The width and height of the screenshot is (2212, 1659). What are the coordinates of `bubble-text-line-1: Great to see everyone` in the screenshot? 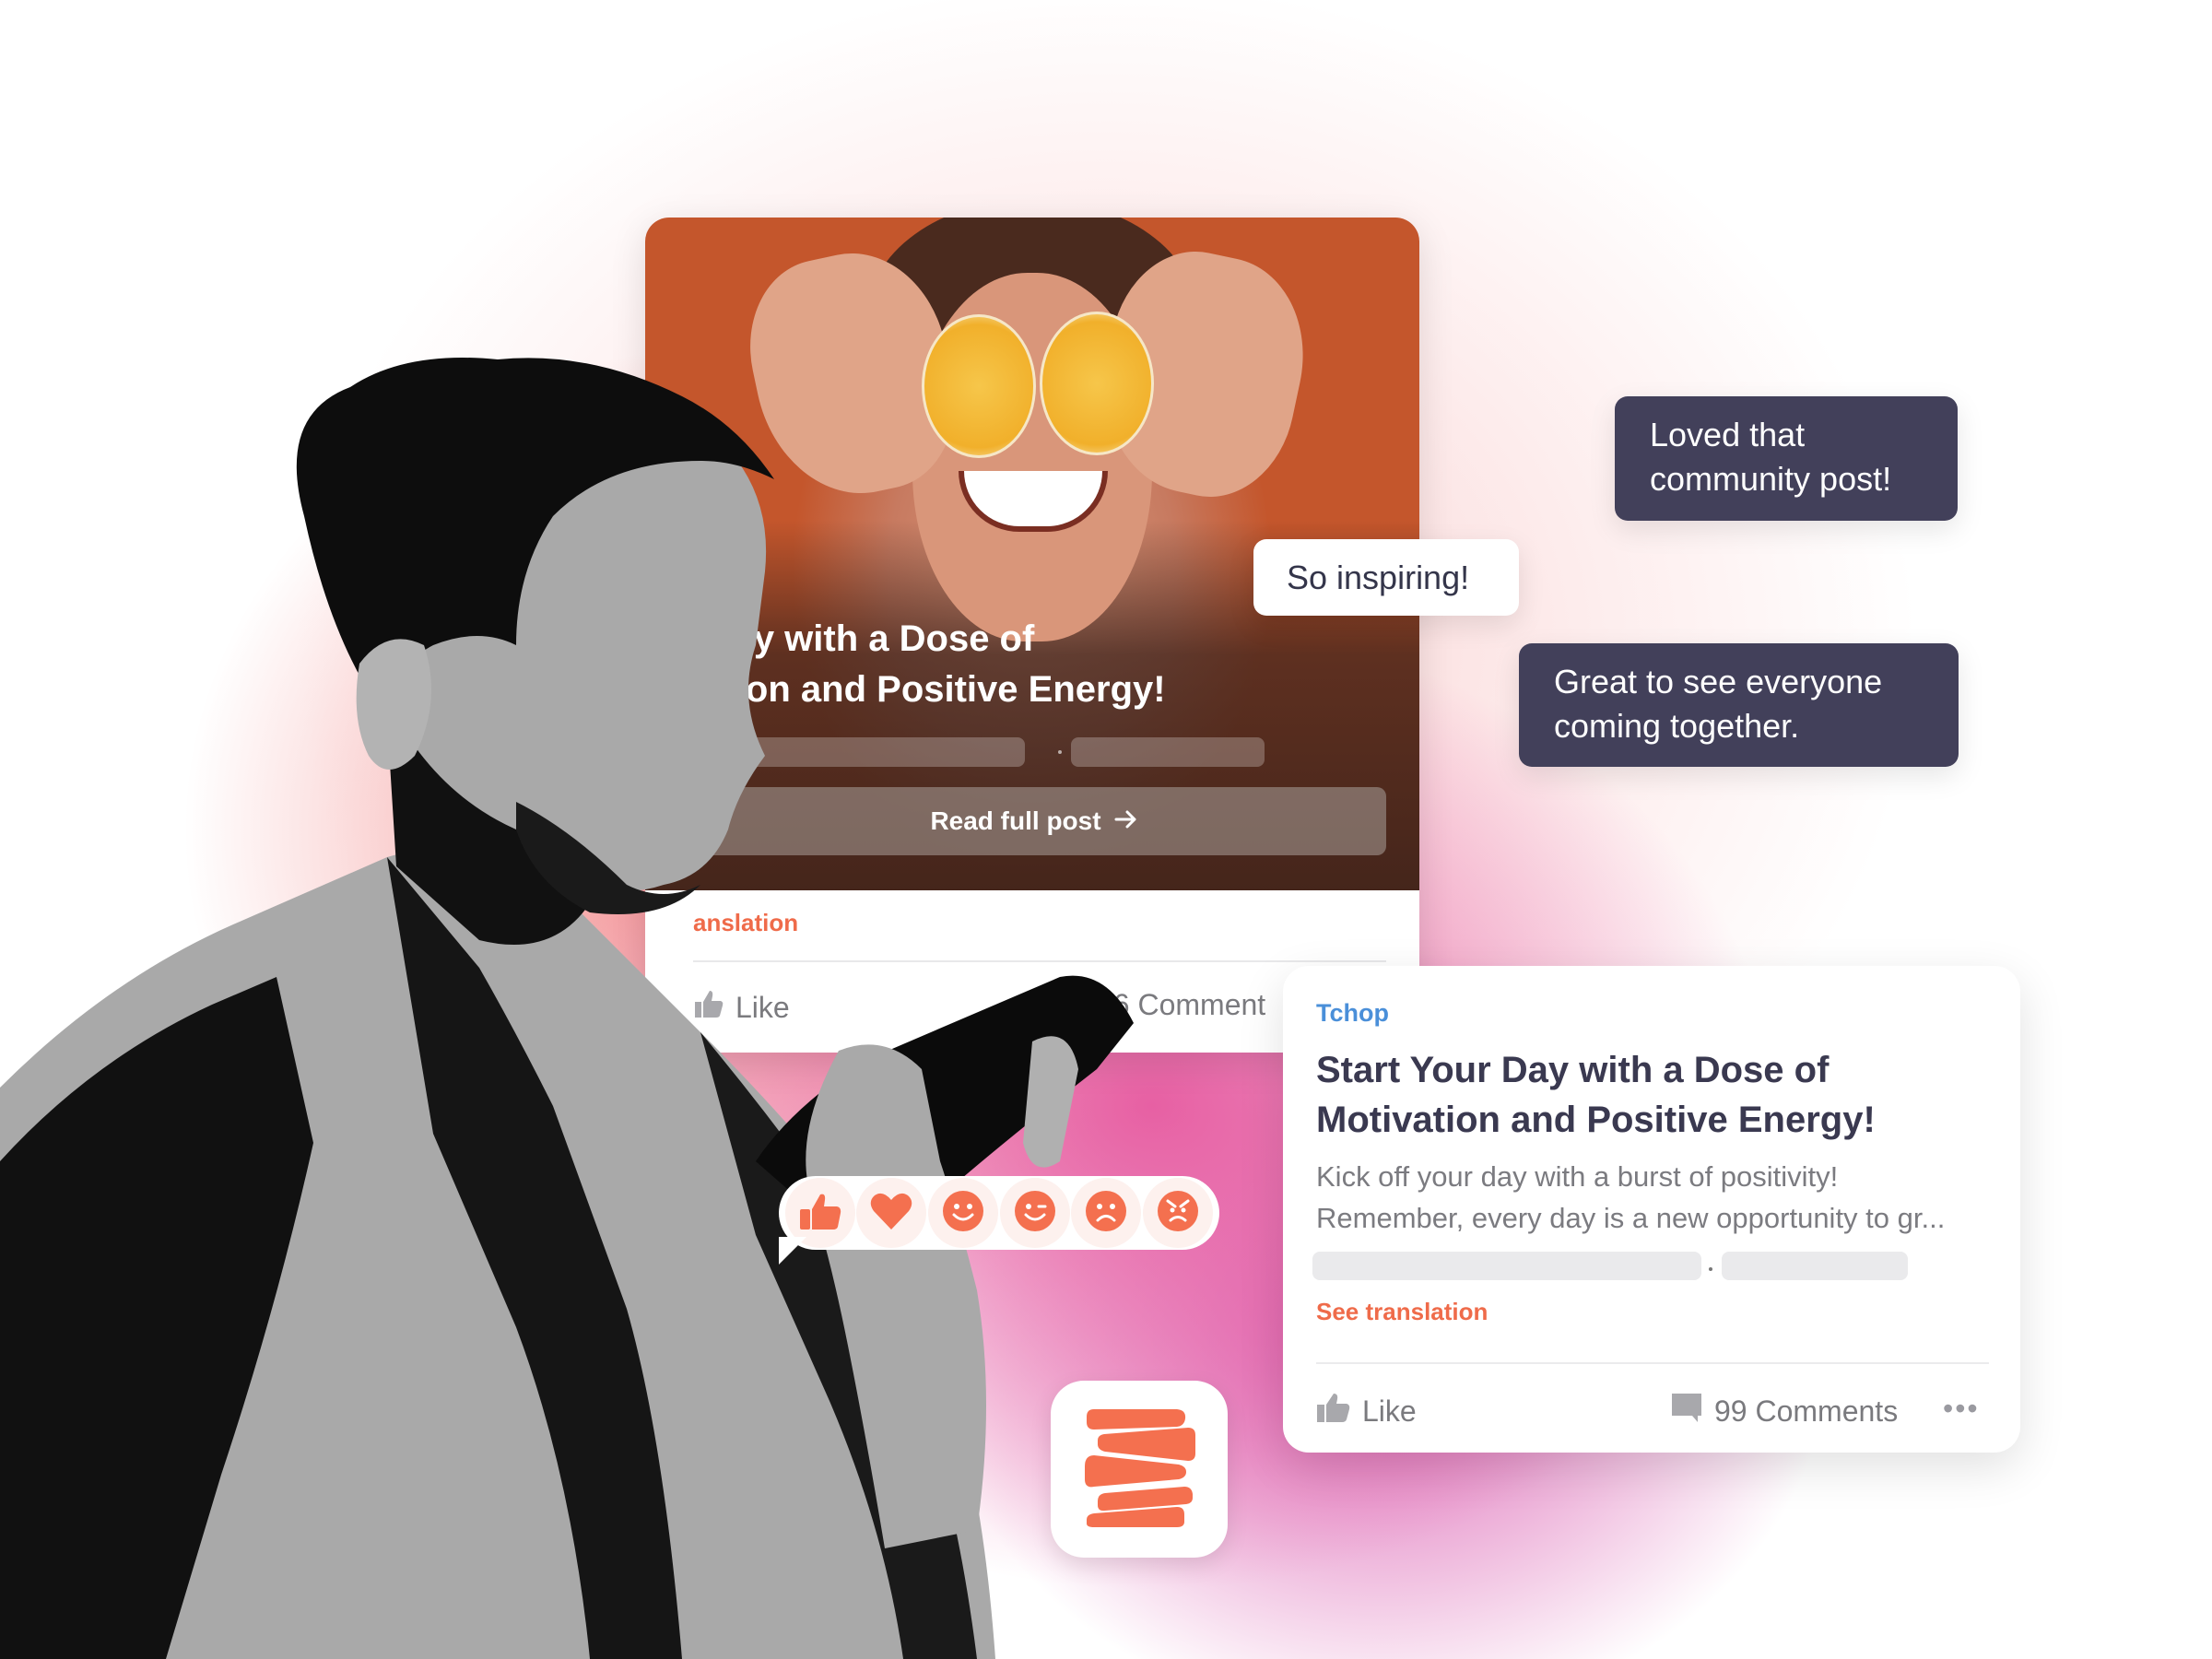 It's located at (1718, 681).